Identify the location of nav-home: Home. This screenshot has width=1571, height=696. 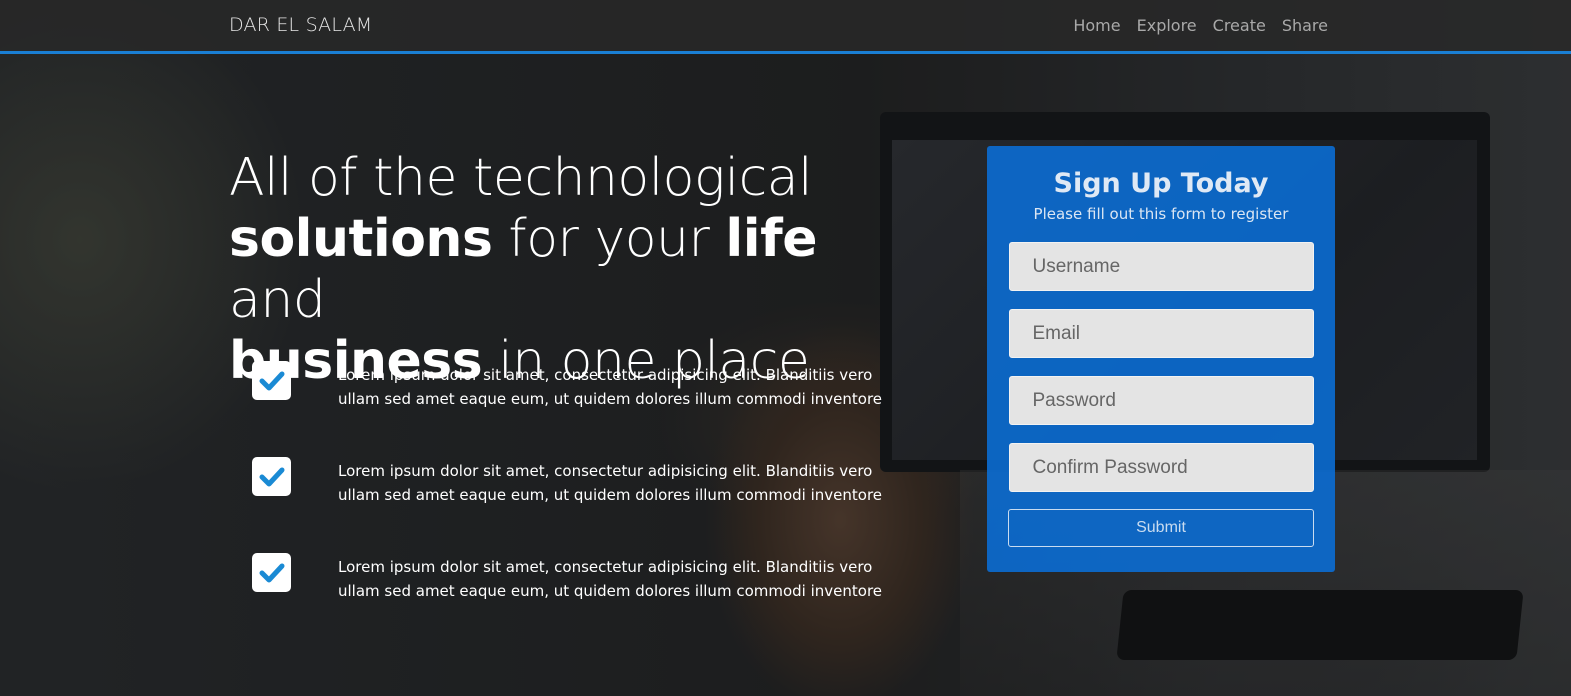
(1096, 25).